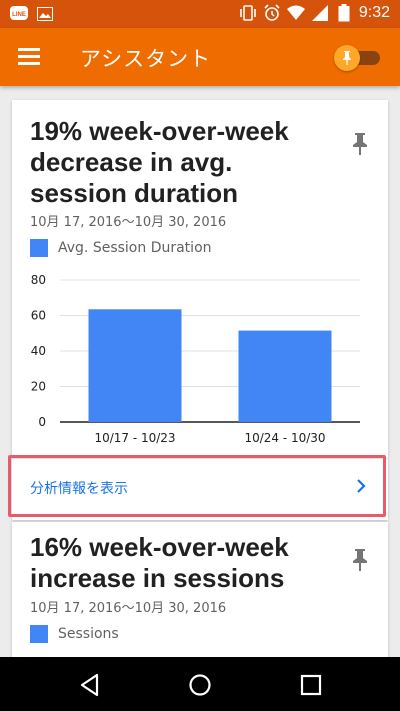  What do you see at coordinates (374, 12) in the screenshot?
I see `status-time: 9:32` at bounding box center [374, 12].